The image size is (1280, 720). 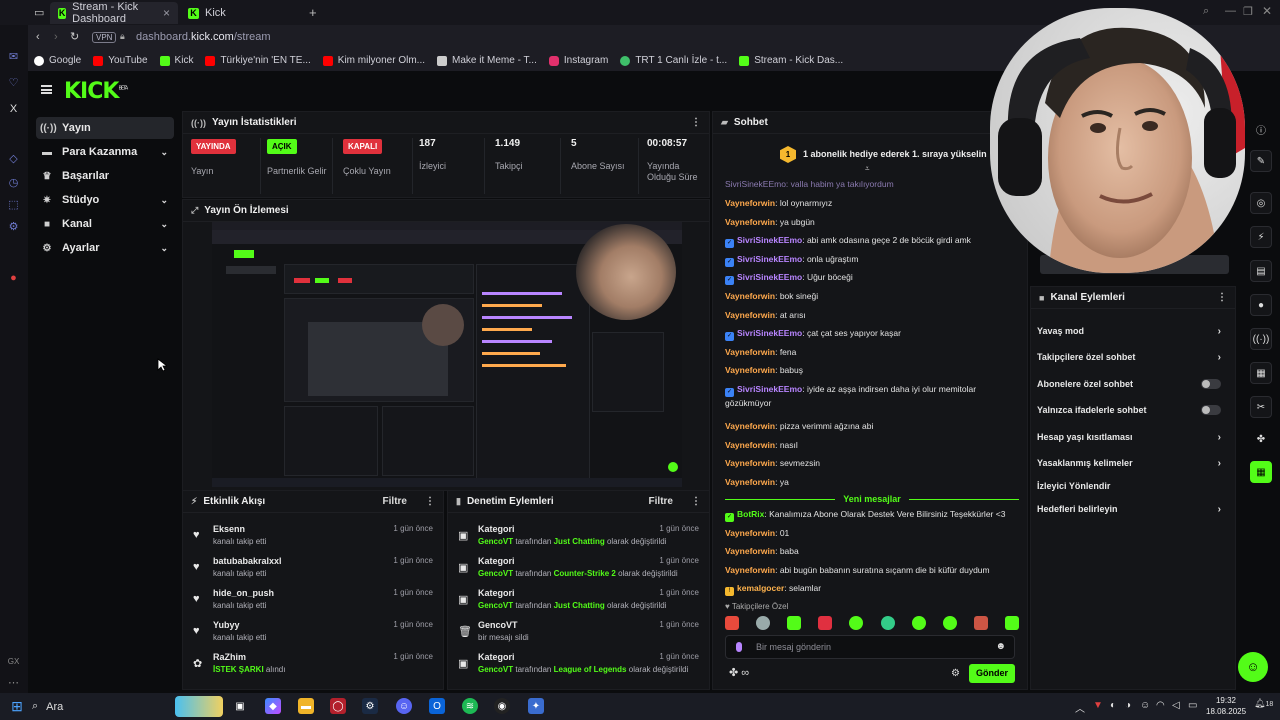 What do you see at coordinates (105, 176) in the screenshot?
I see `nav-item-basarilar: ♛ Başarılar` at bounding box center [105, 176].